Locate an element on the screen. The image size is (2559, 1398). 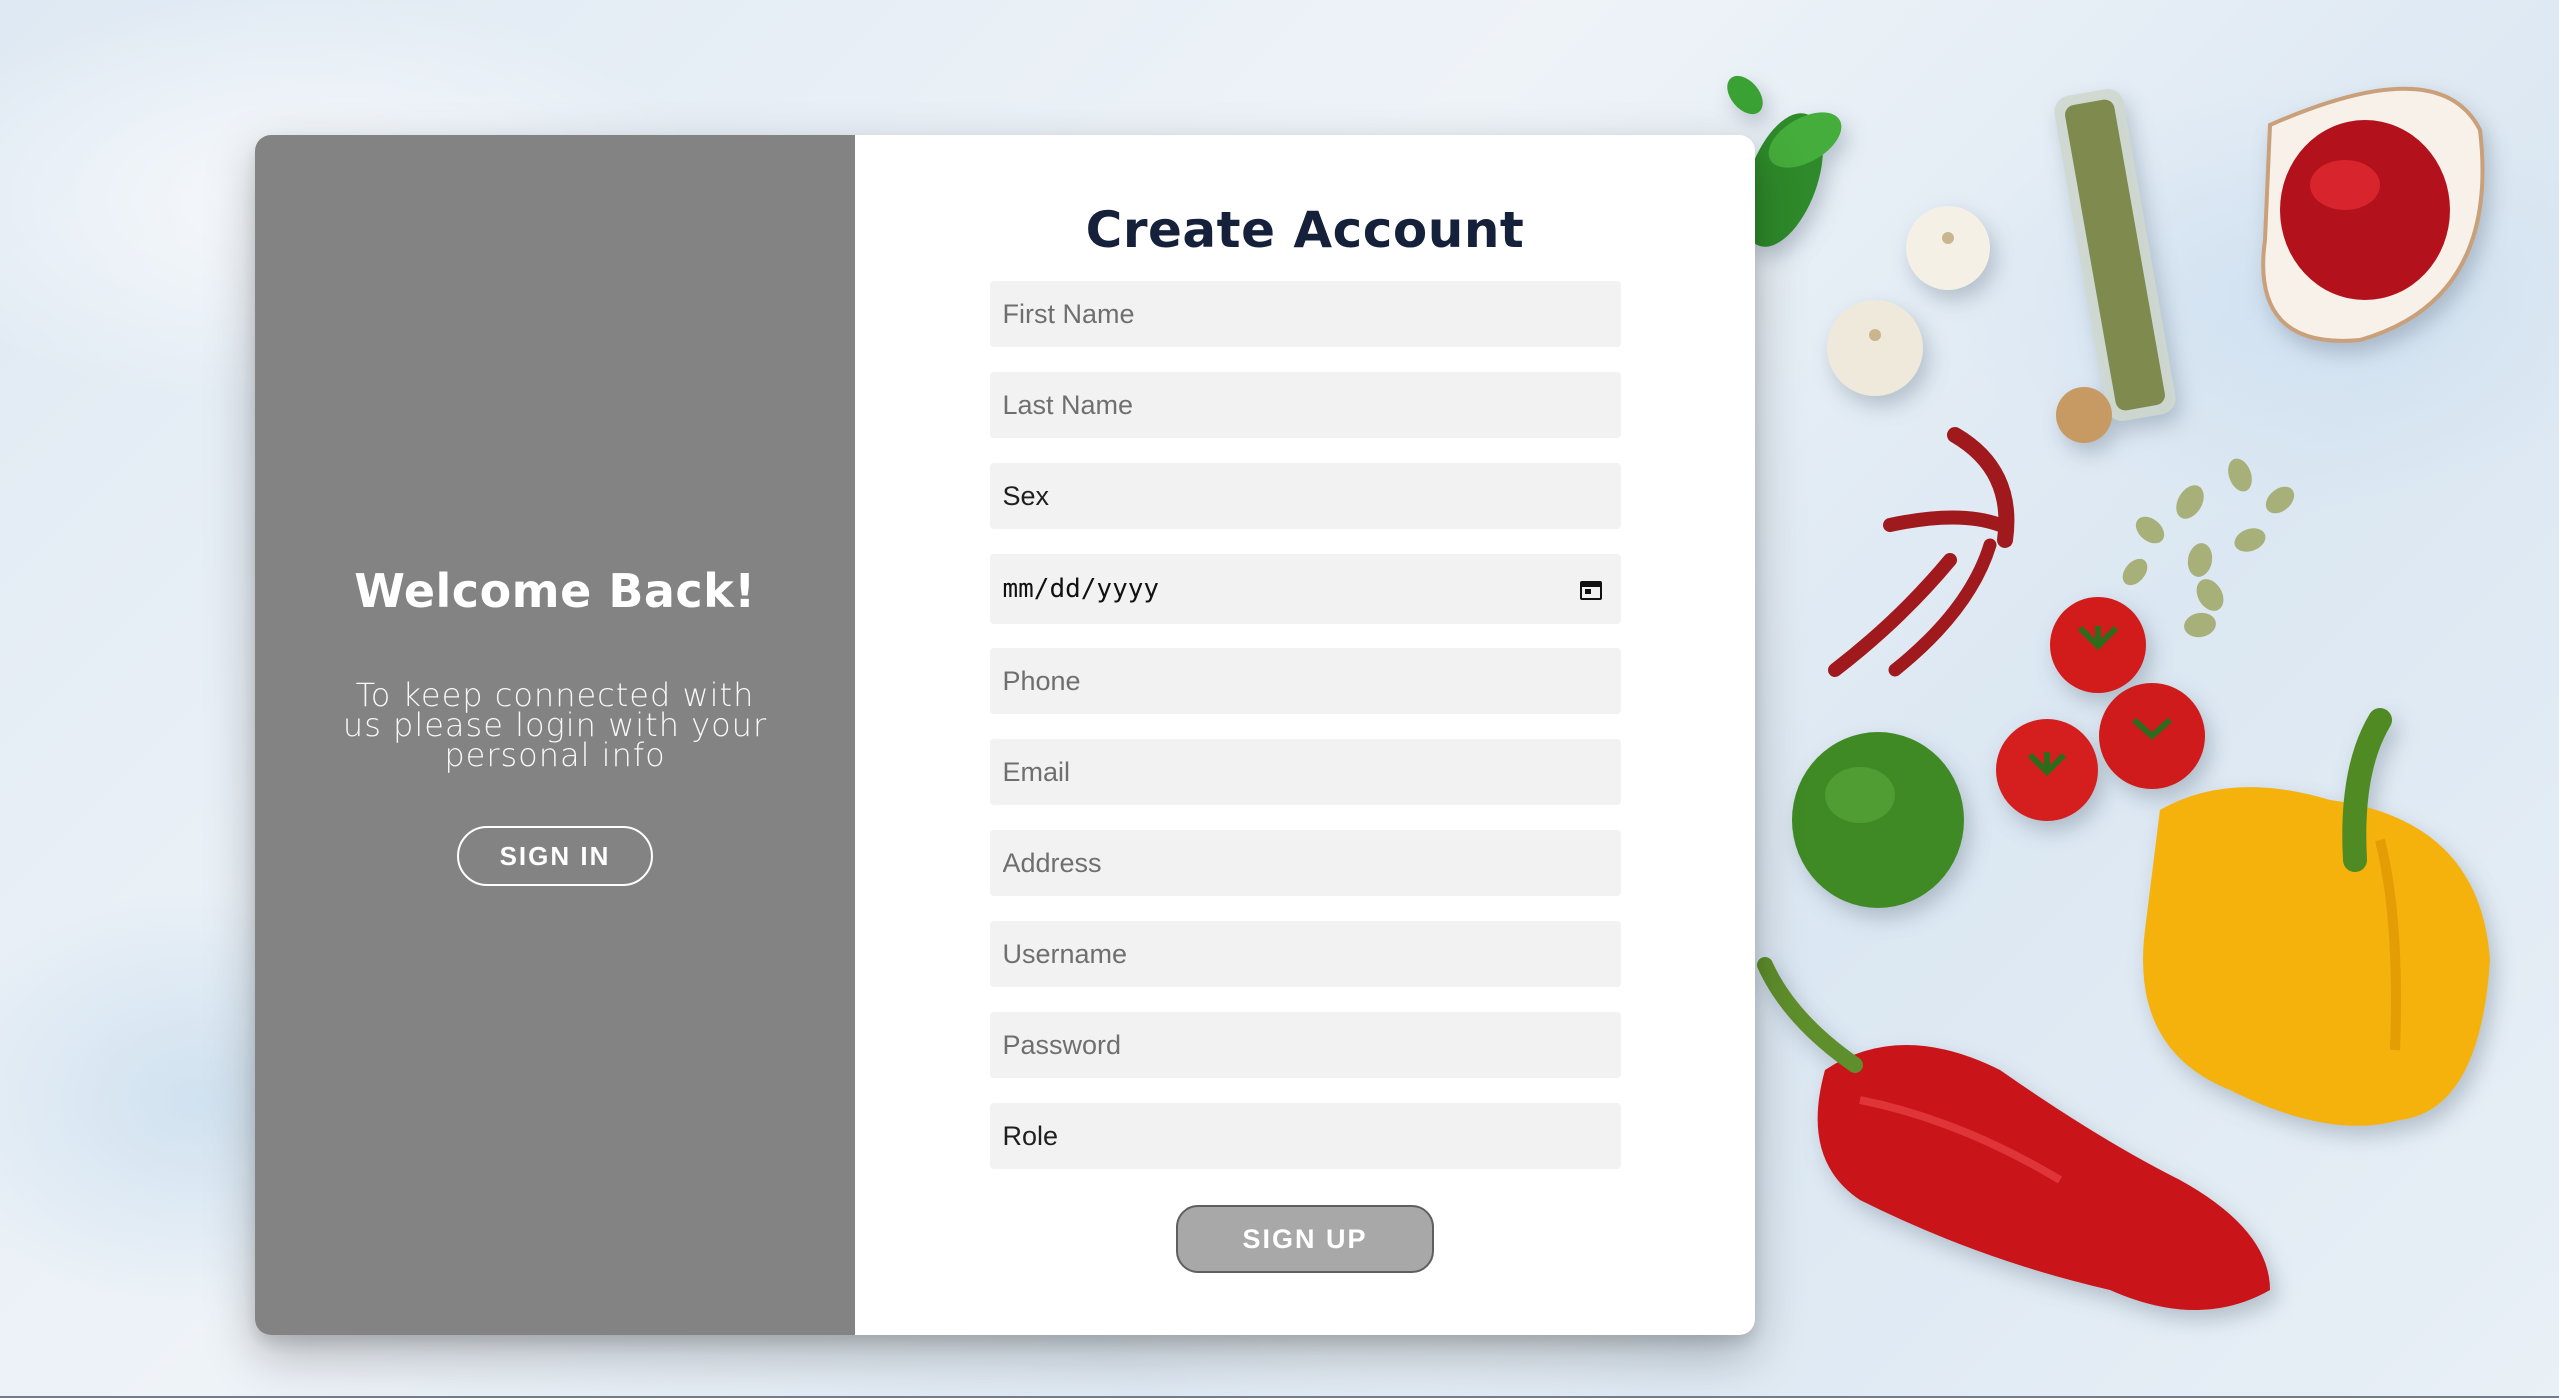
create-account-title: Create Account is located at coordinates (1305, 230).